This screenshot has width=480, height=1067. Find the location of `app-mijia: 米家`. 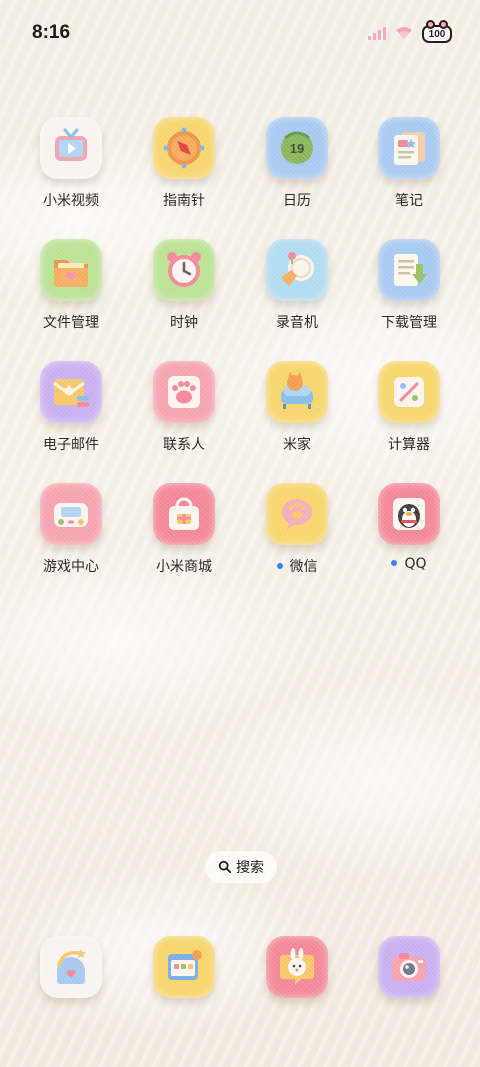

app-mijia: 米家 is located at coordinates (297, 413).